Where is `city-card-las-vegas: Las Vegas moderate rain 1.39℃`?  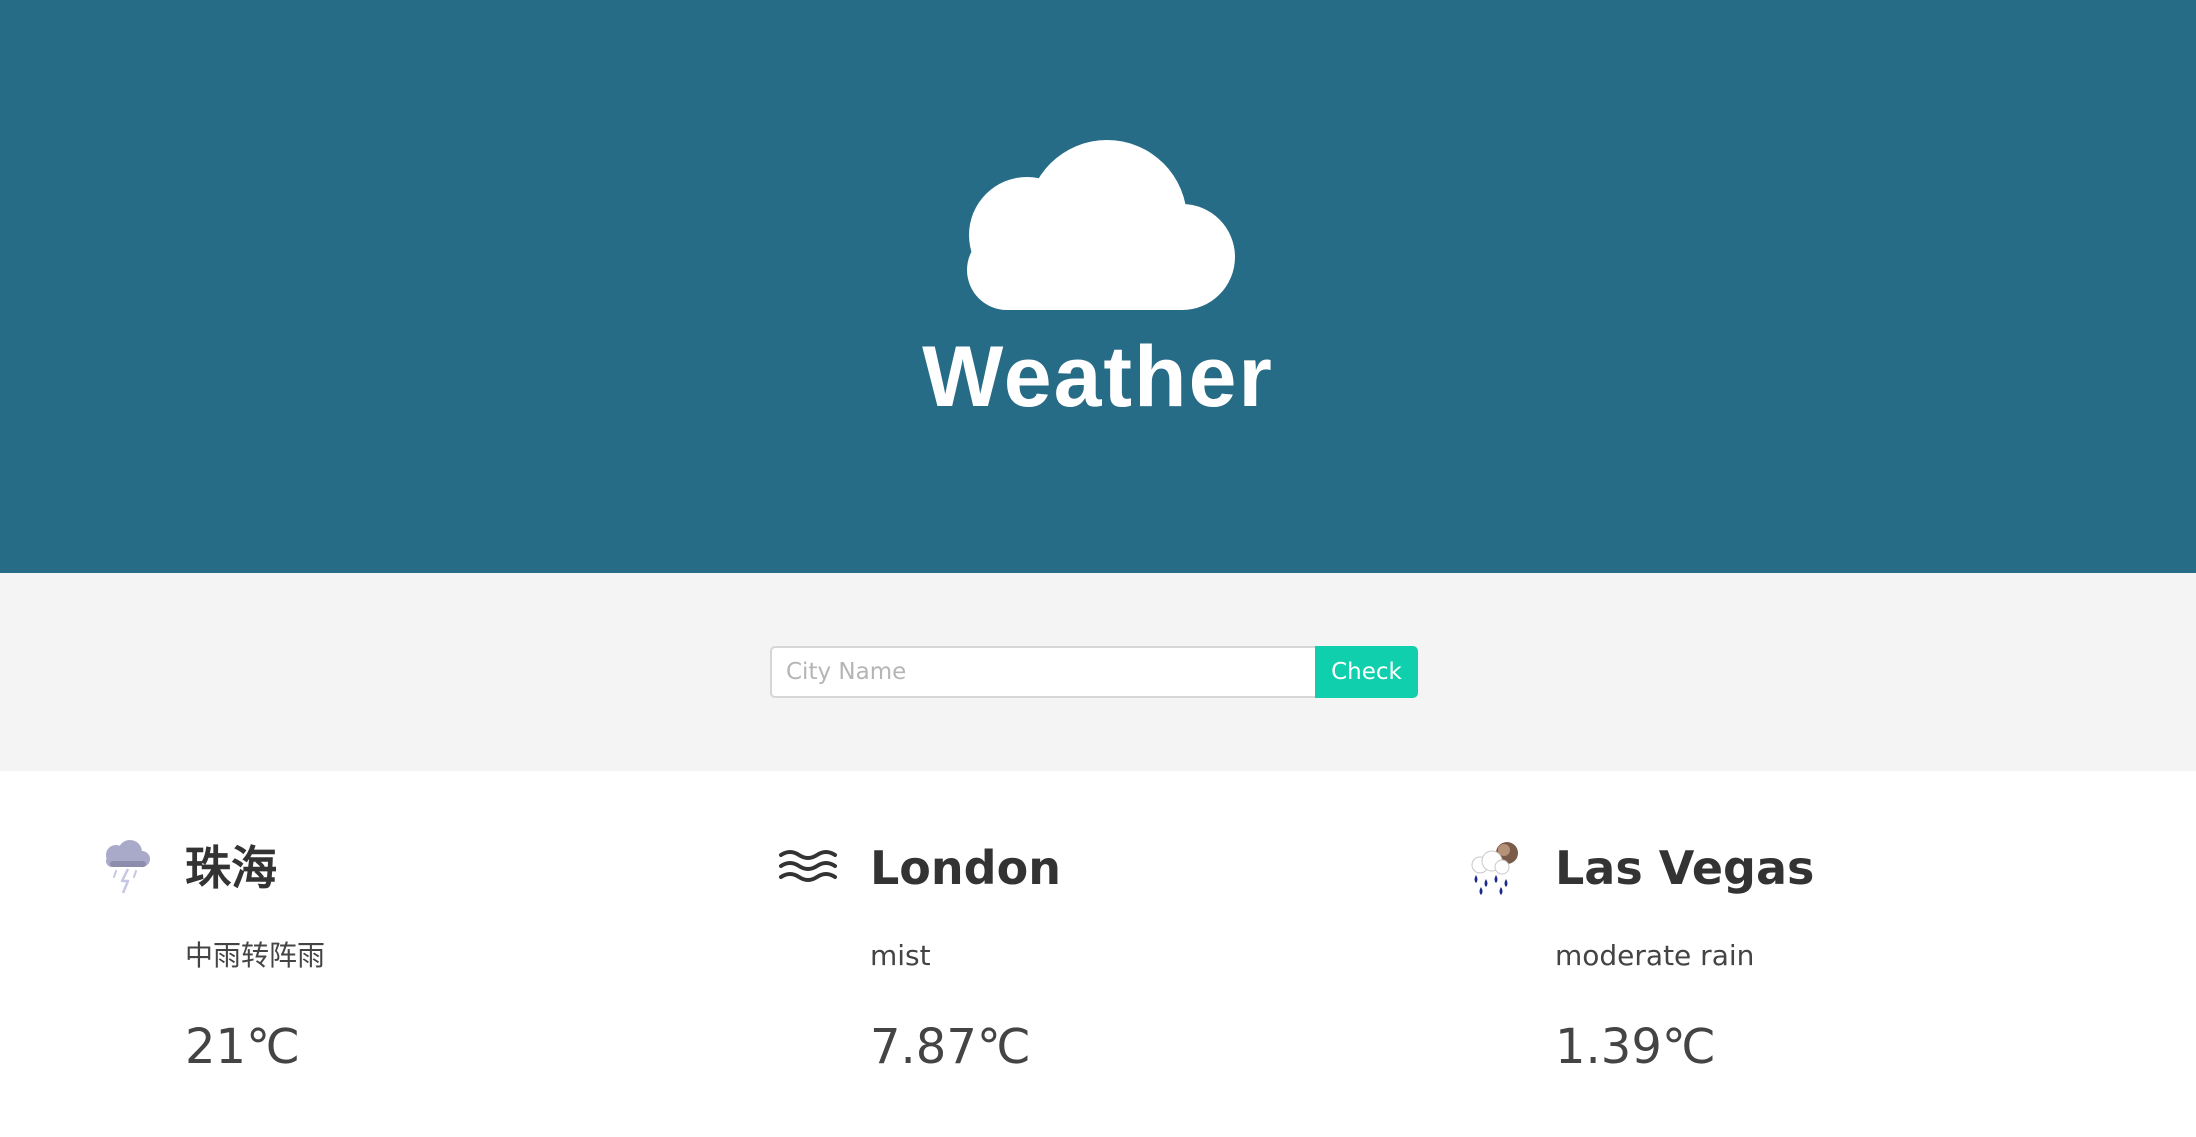
city-card-las-vegas: Las Vegas moderate rain 1.39℃ is located at coordinates (1804, 954).